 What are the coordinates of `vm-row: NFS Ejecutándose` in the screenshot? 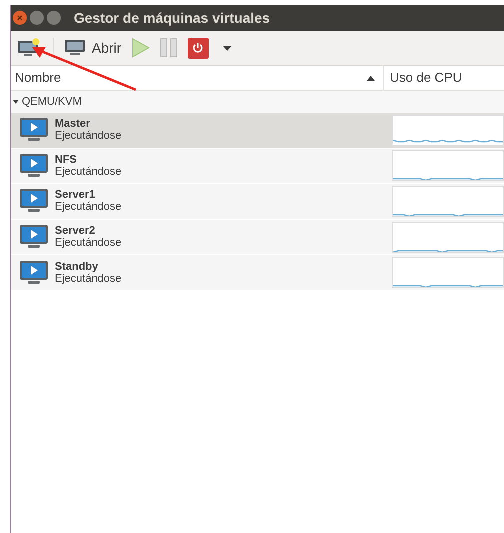 It's located at (257, 166).